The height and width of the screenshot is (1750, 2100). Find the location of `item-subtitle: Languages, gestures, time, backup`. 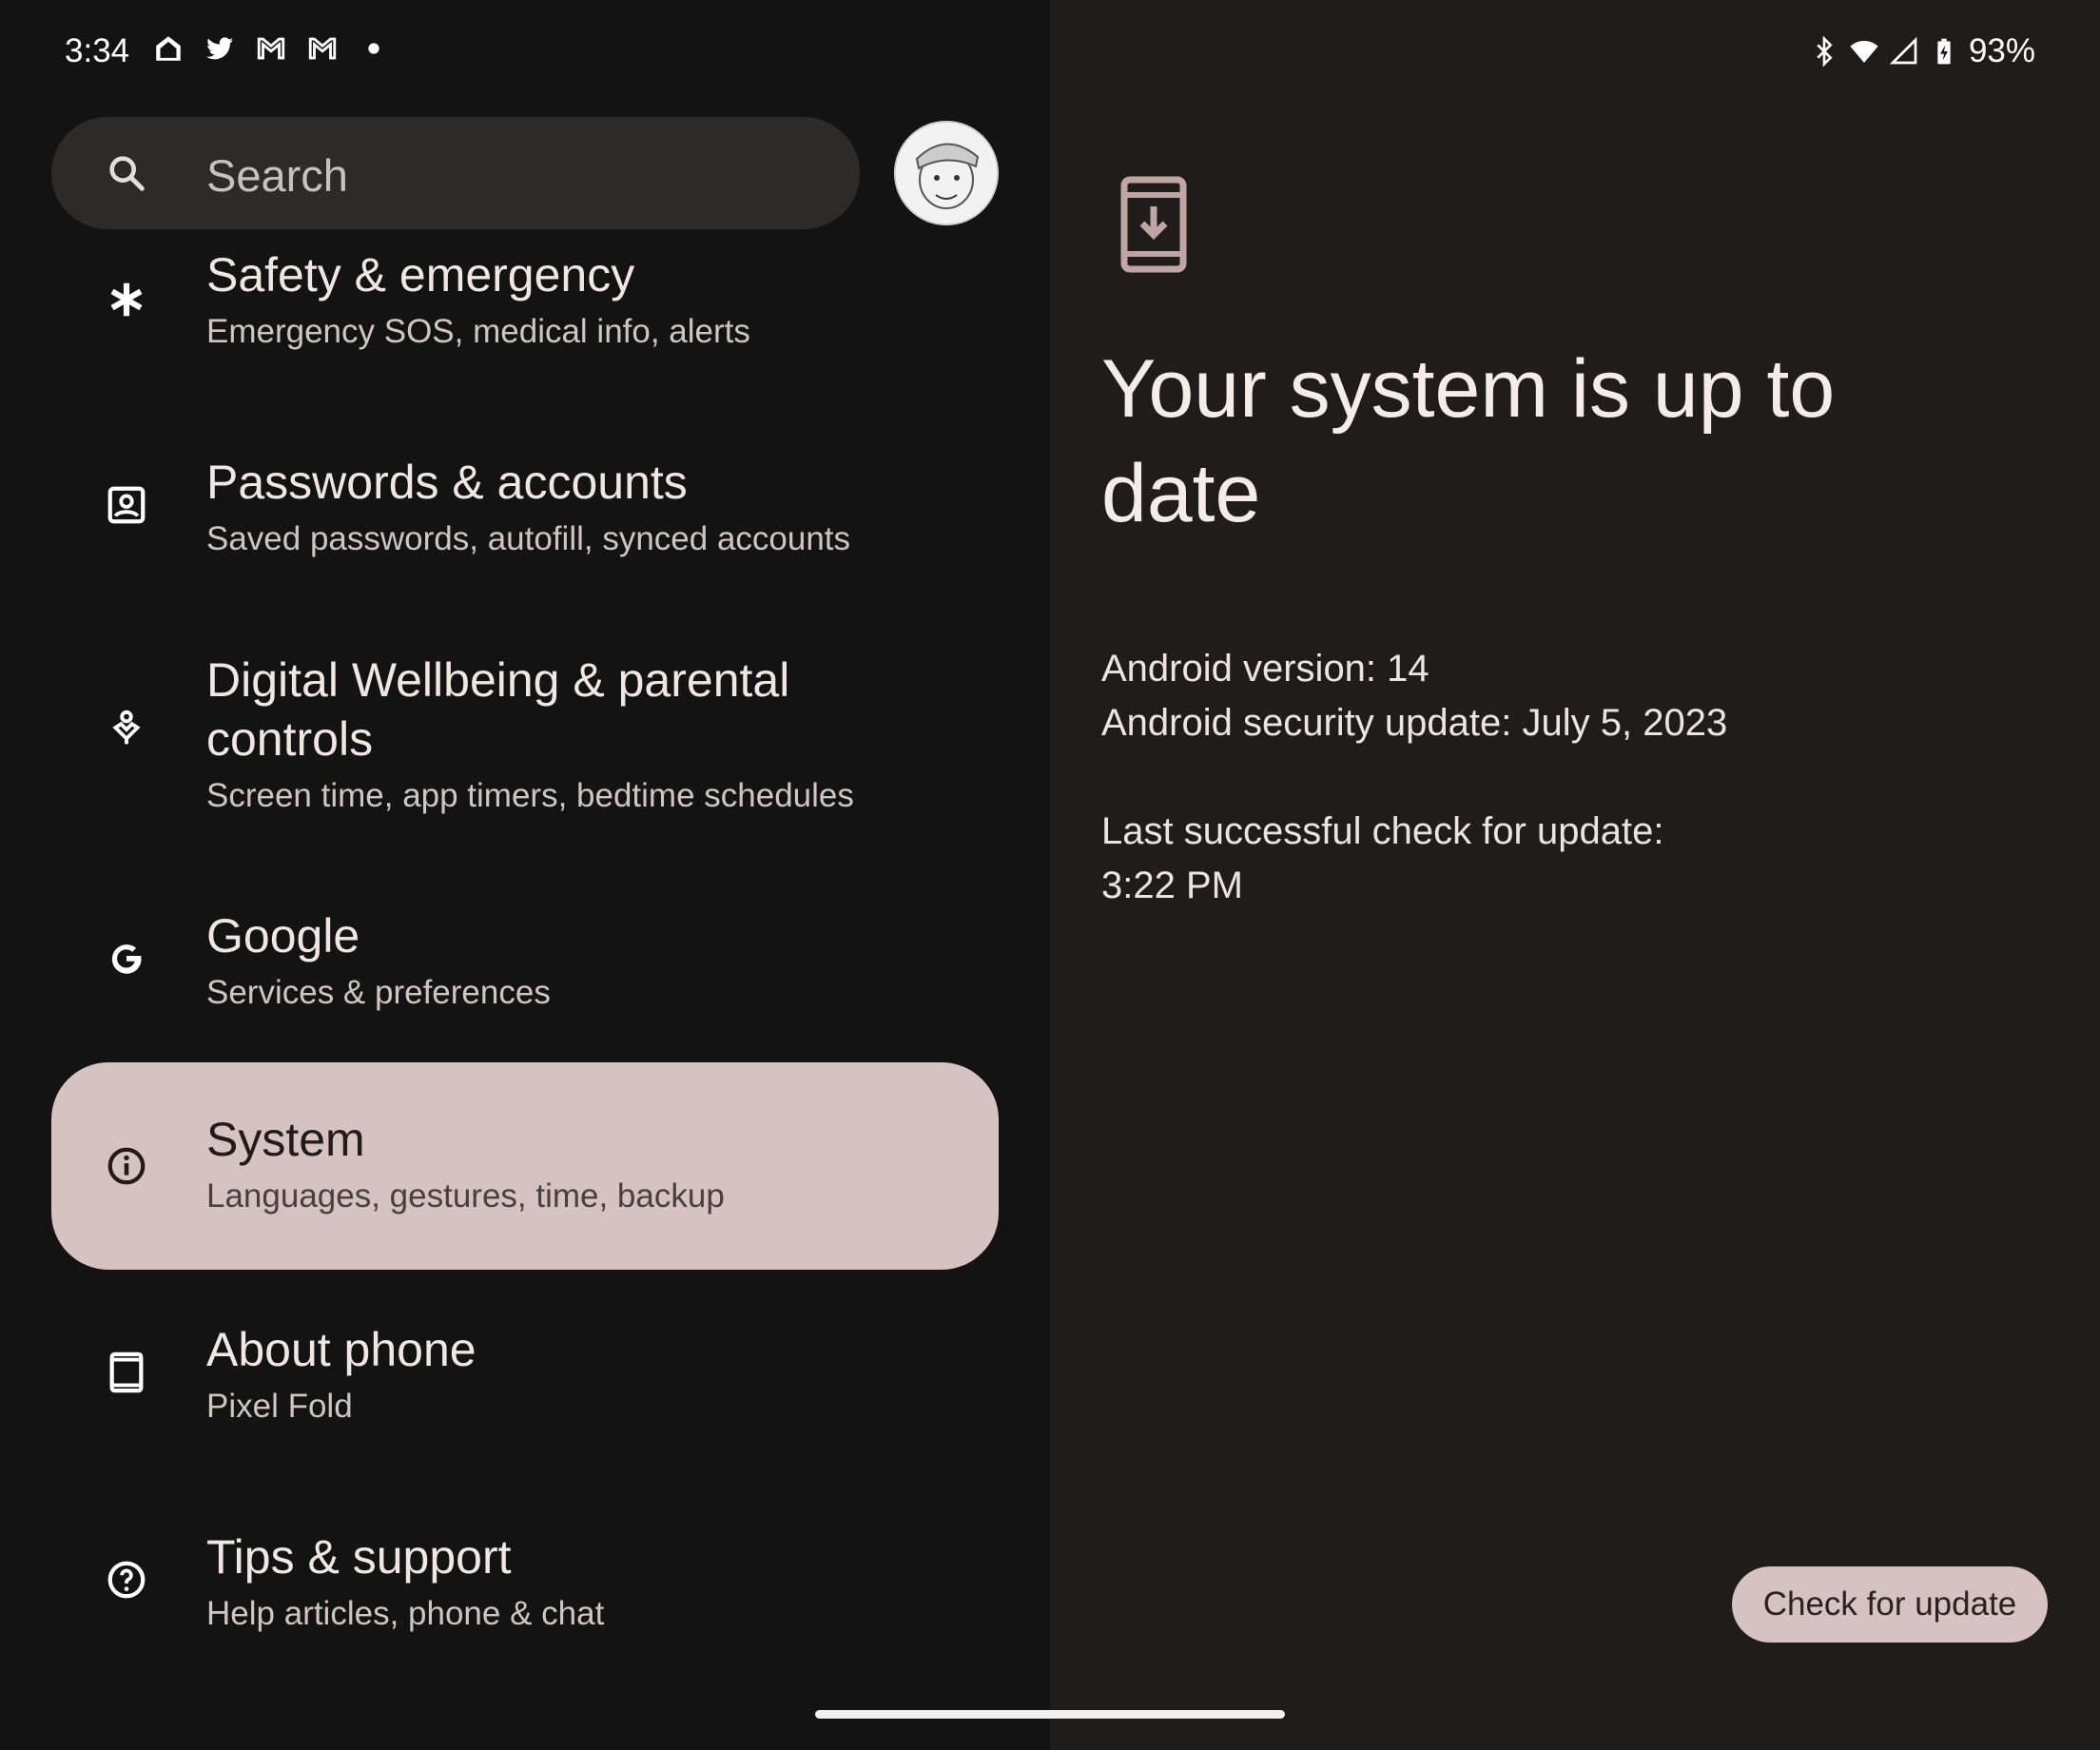

item-subtitle: Languages, gestures, time, backup is located at coordinates (465, 1196).